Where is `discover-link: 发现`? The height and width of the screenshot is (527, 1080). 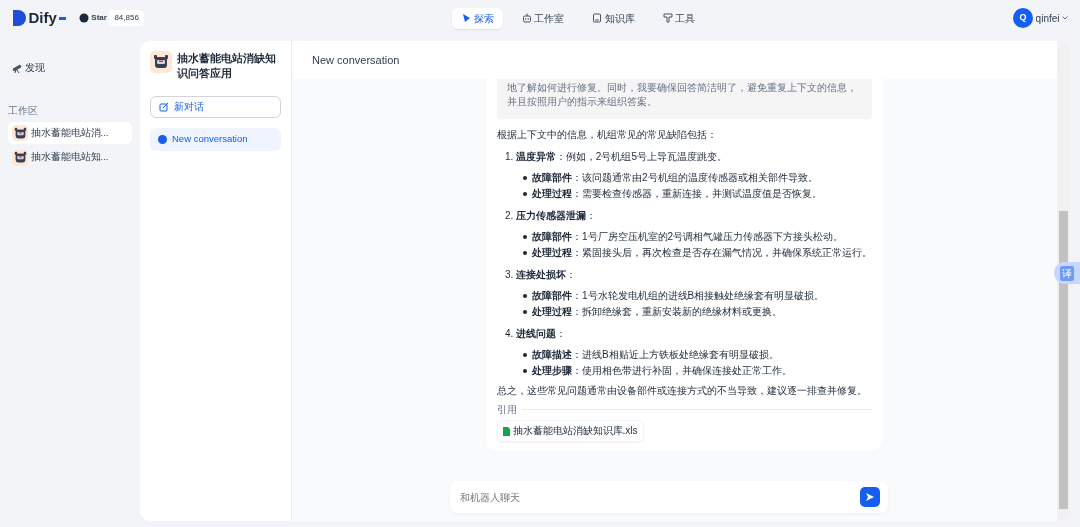 discover-link: 发现 is located at coordinates (70, 67).